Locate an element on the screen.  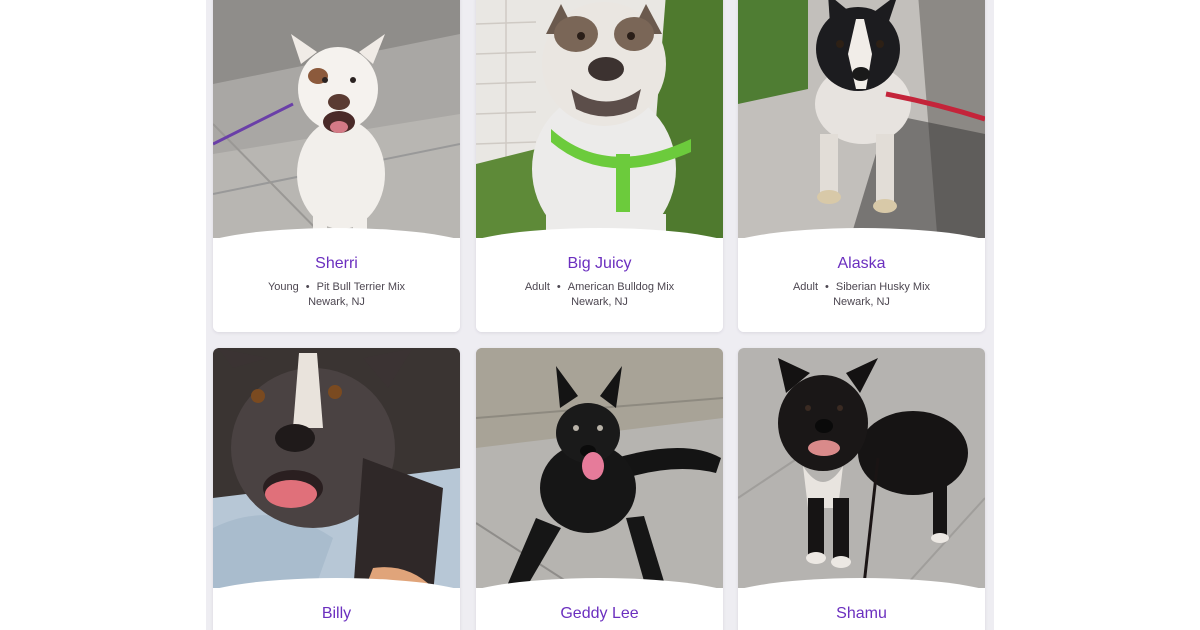
pet-info-geddy-lee: Geddy Lee is located at coordinates (599, 604).